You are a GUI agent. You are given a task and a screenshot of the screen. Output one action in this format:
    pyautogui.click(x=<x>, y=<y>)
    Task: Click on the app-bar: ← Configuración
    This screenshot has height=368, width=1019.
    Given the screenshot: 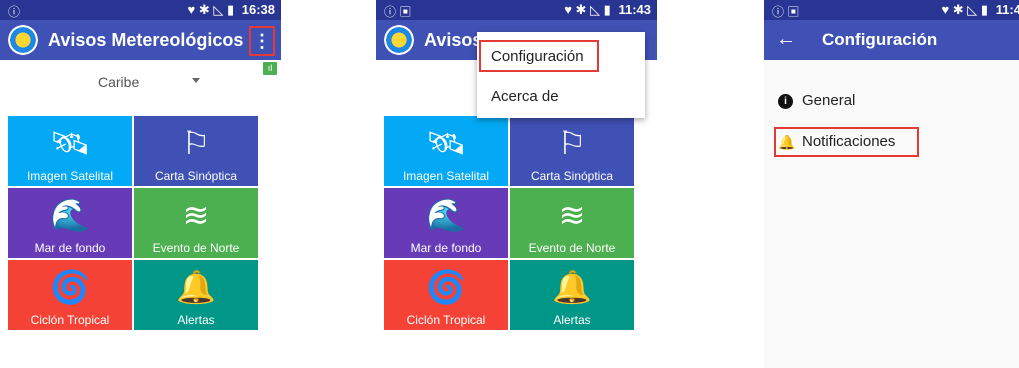 What is the action you would take?
    pyautogui.click(x=891, y=40)
    